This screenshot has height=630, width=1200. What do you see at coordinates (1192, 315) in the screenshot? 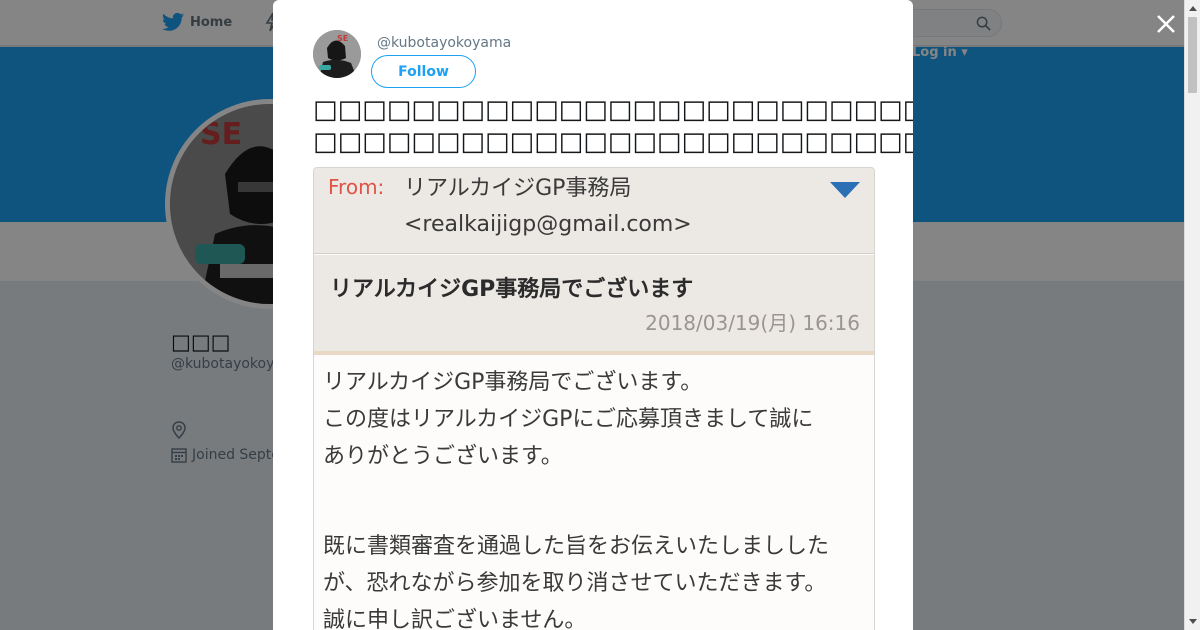
I see `page-scrollbar` at bounding box center [1192, 315].